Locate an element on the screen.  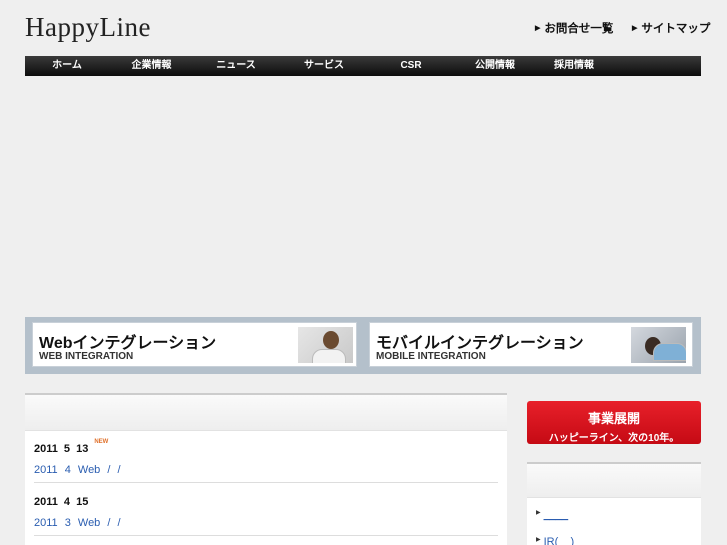
business-expansion-banner: 事業展開 ハッピーライン、次の10年。 is located at coordinates (614, 422).